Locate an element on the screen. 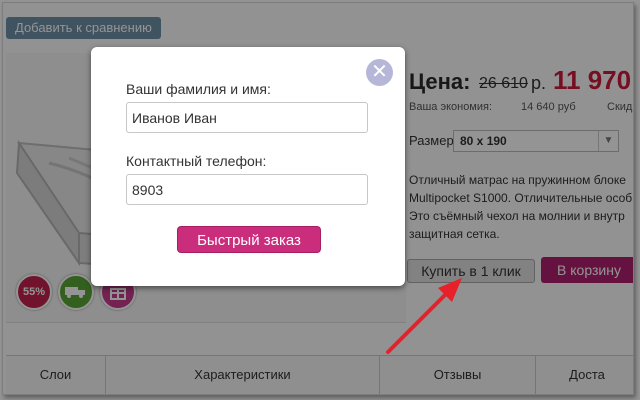 The image size is (640, 400). quick-order-button: Быстрый заказ is located at coordinates (249, 239).